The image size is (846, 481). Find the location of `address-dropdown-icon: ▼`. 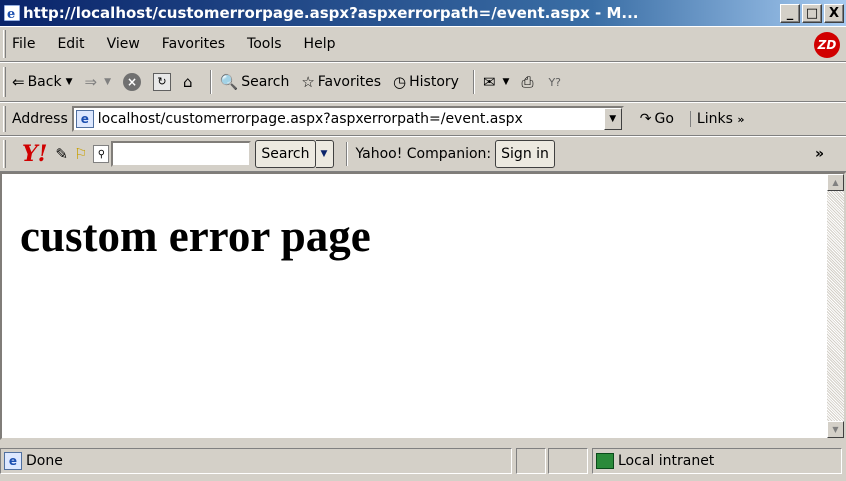

address-dropdown-icon: ▼ is located at coordinates (612, 119).